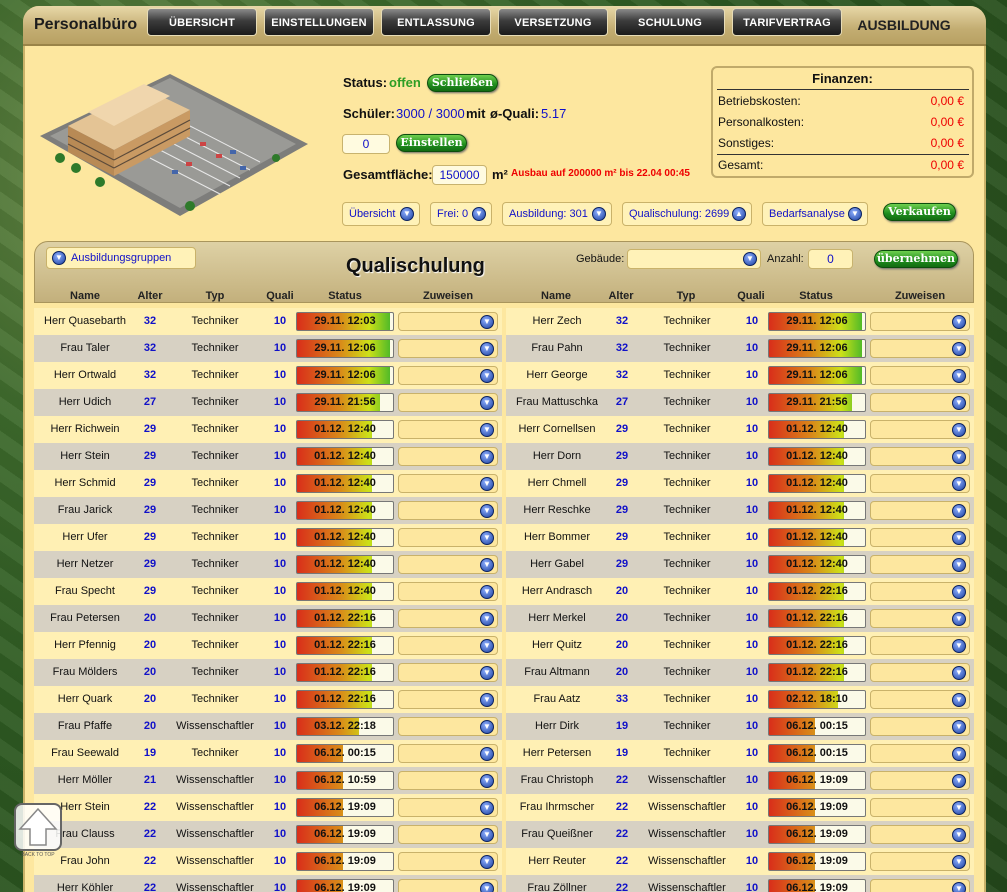 The width and height of the screenshot is (1007, 892). Describe the element at coordinates (553, 22) in the screenshot. I see `tab-versetzung: VERSETZUNG` at that location.